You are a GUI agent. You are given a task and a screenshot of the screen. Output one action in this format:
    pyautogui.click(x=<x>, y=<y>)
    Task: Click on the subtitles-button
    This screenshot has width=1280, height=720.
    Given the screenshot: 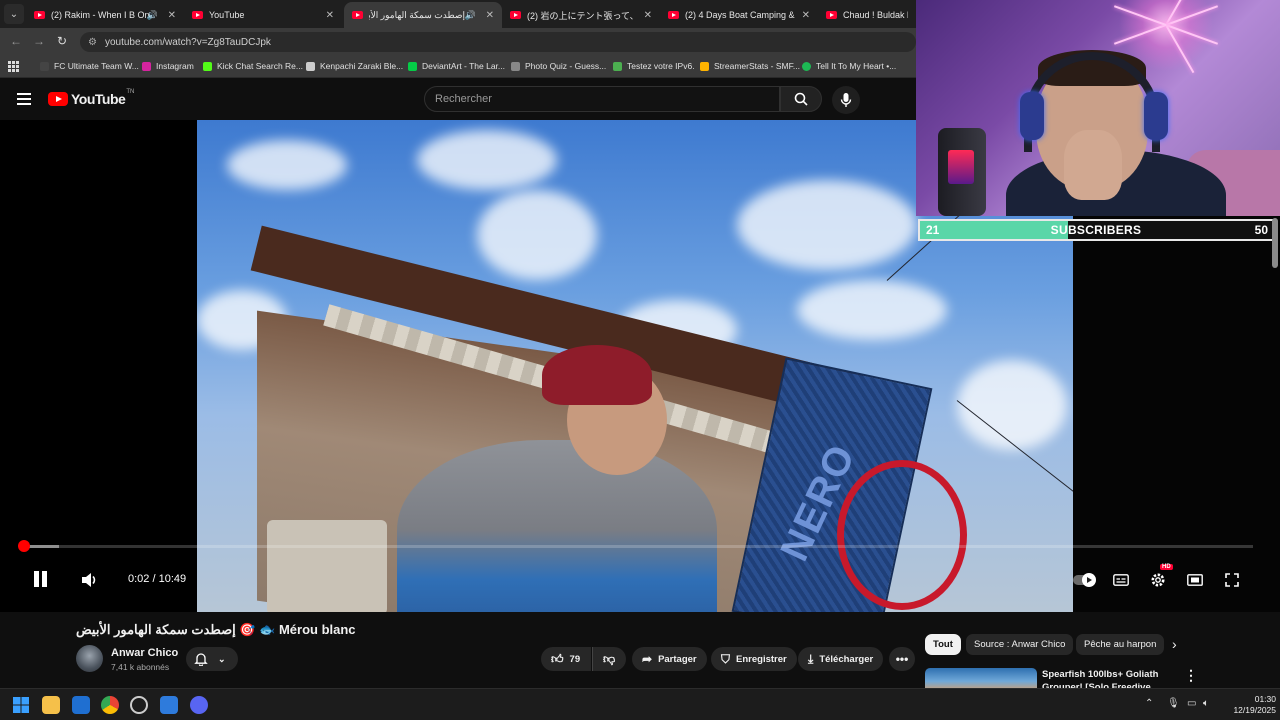 What is the action you would take?
    pyautogui.click(x=1121, y=580)
    